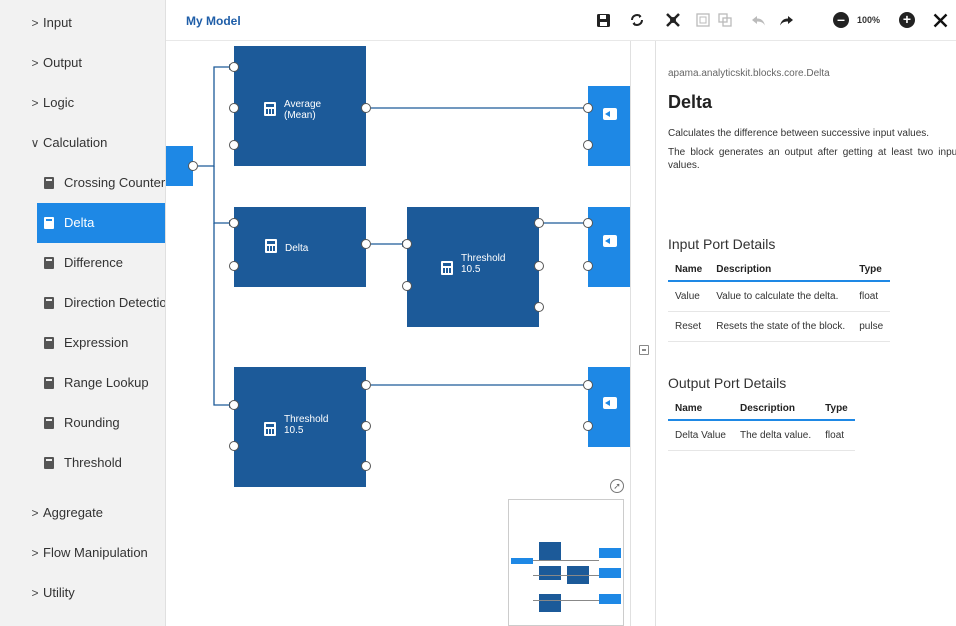 The height and width of the screenshot is (626, 956). I want to click on minimap, so click(566, 562).